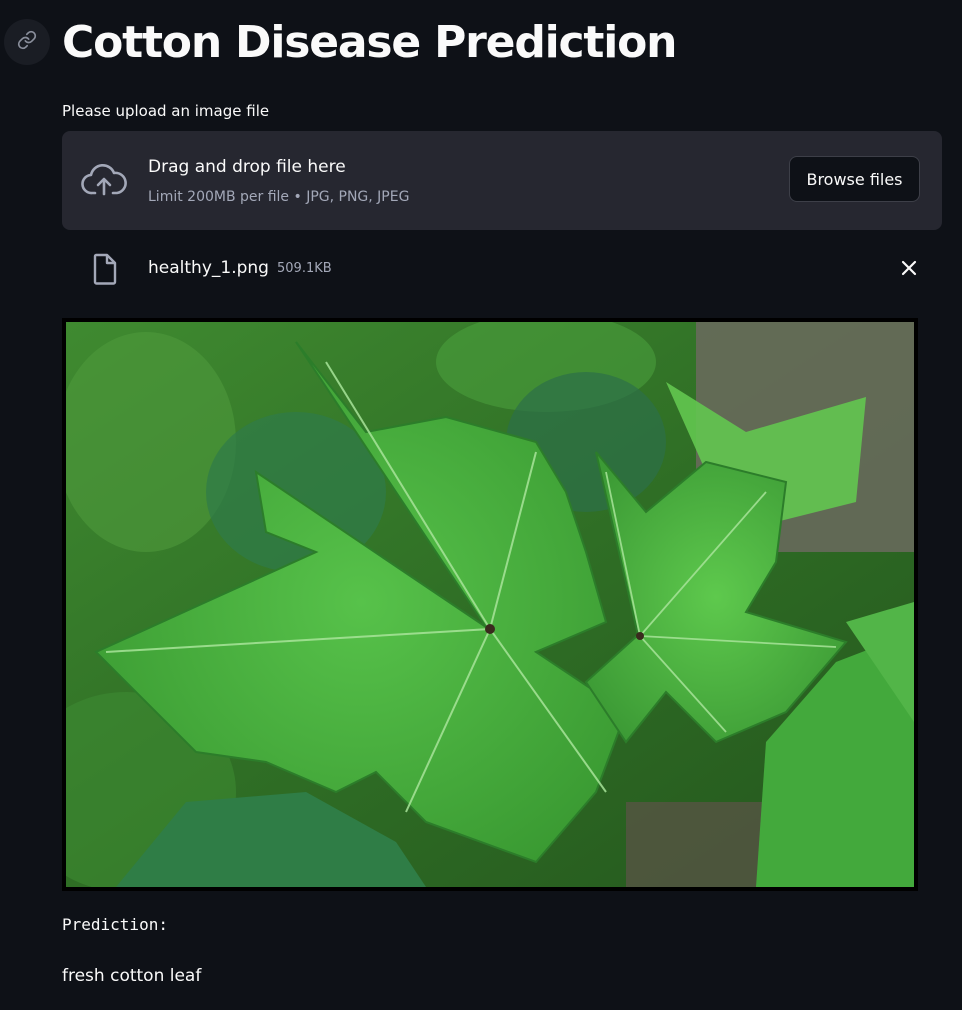 This screenshot has height=1010, width=962. Describe the element at coordinates (502, 268) in the screenshot. I see `uploaded-file-item: healthy_1.png 509.1KB` at that location.